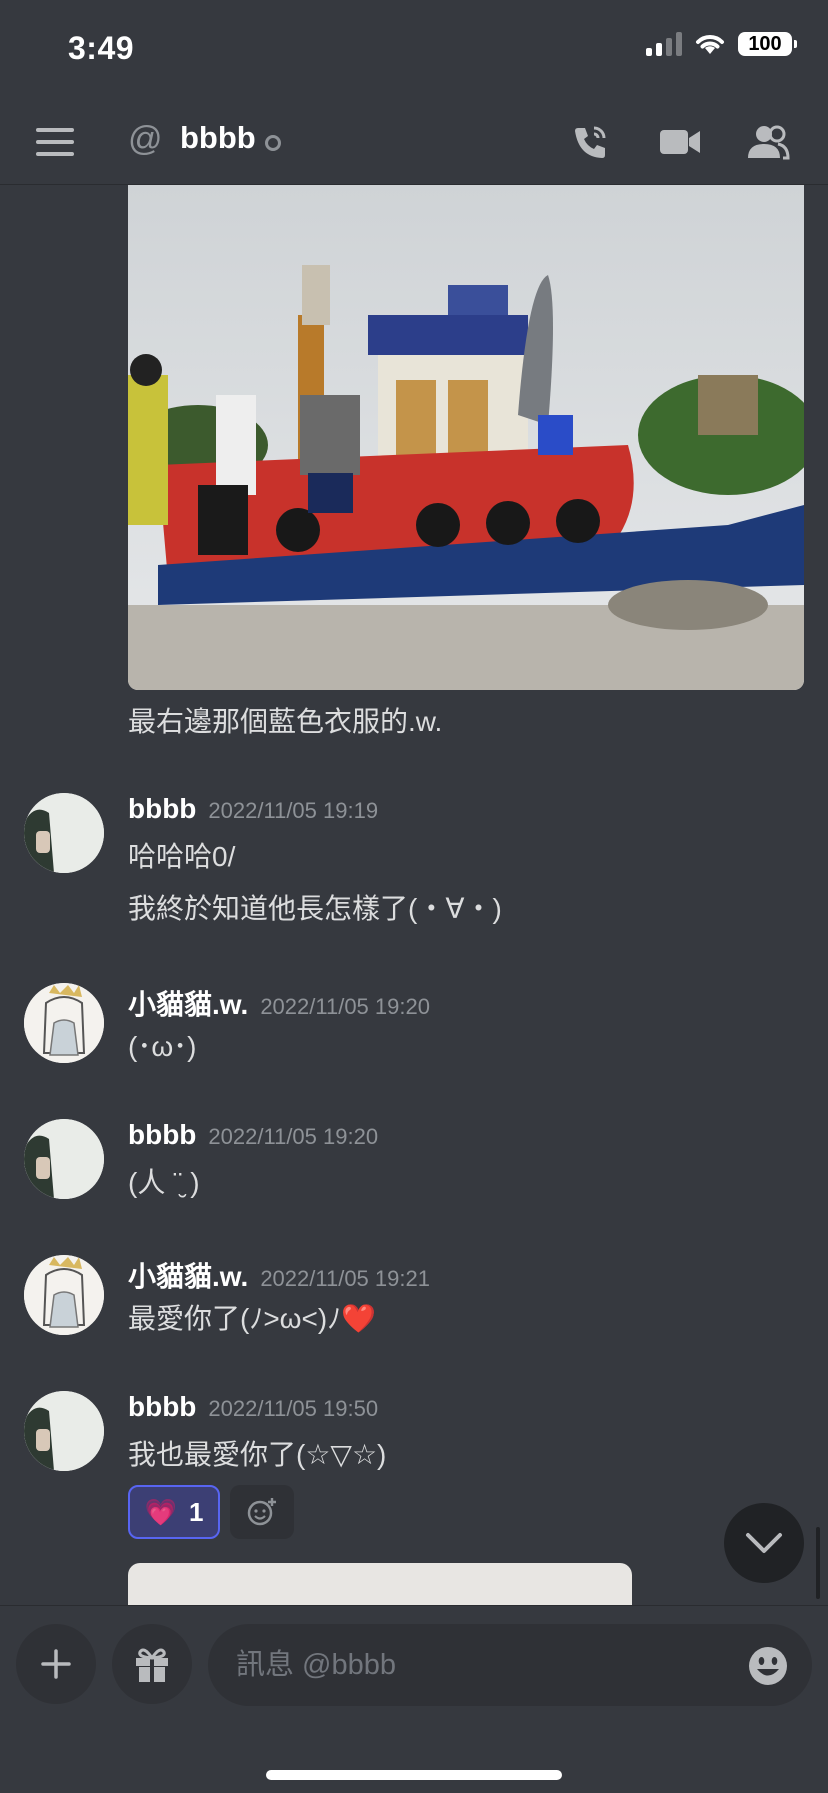 The height and width of the screenshot is (1793, 828). Describe the element at coordinates (768, 1666) in the screenshot. I see `emoji-picker-icon` at that location.